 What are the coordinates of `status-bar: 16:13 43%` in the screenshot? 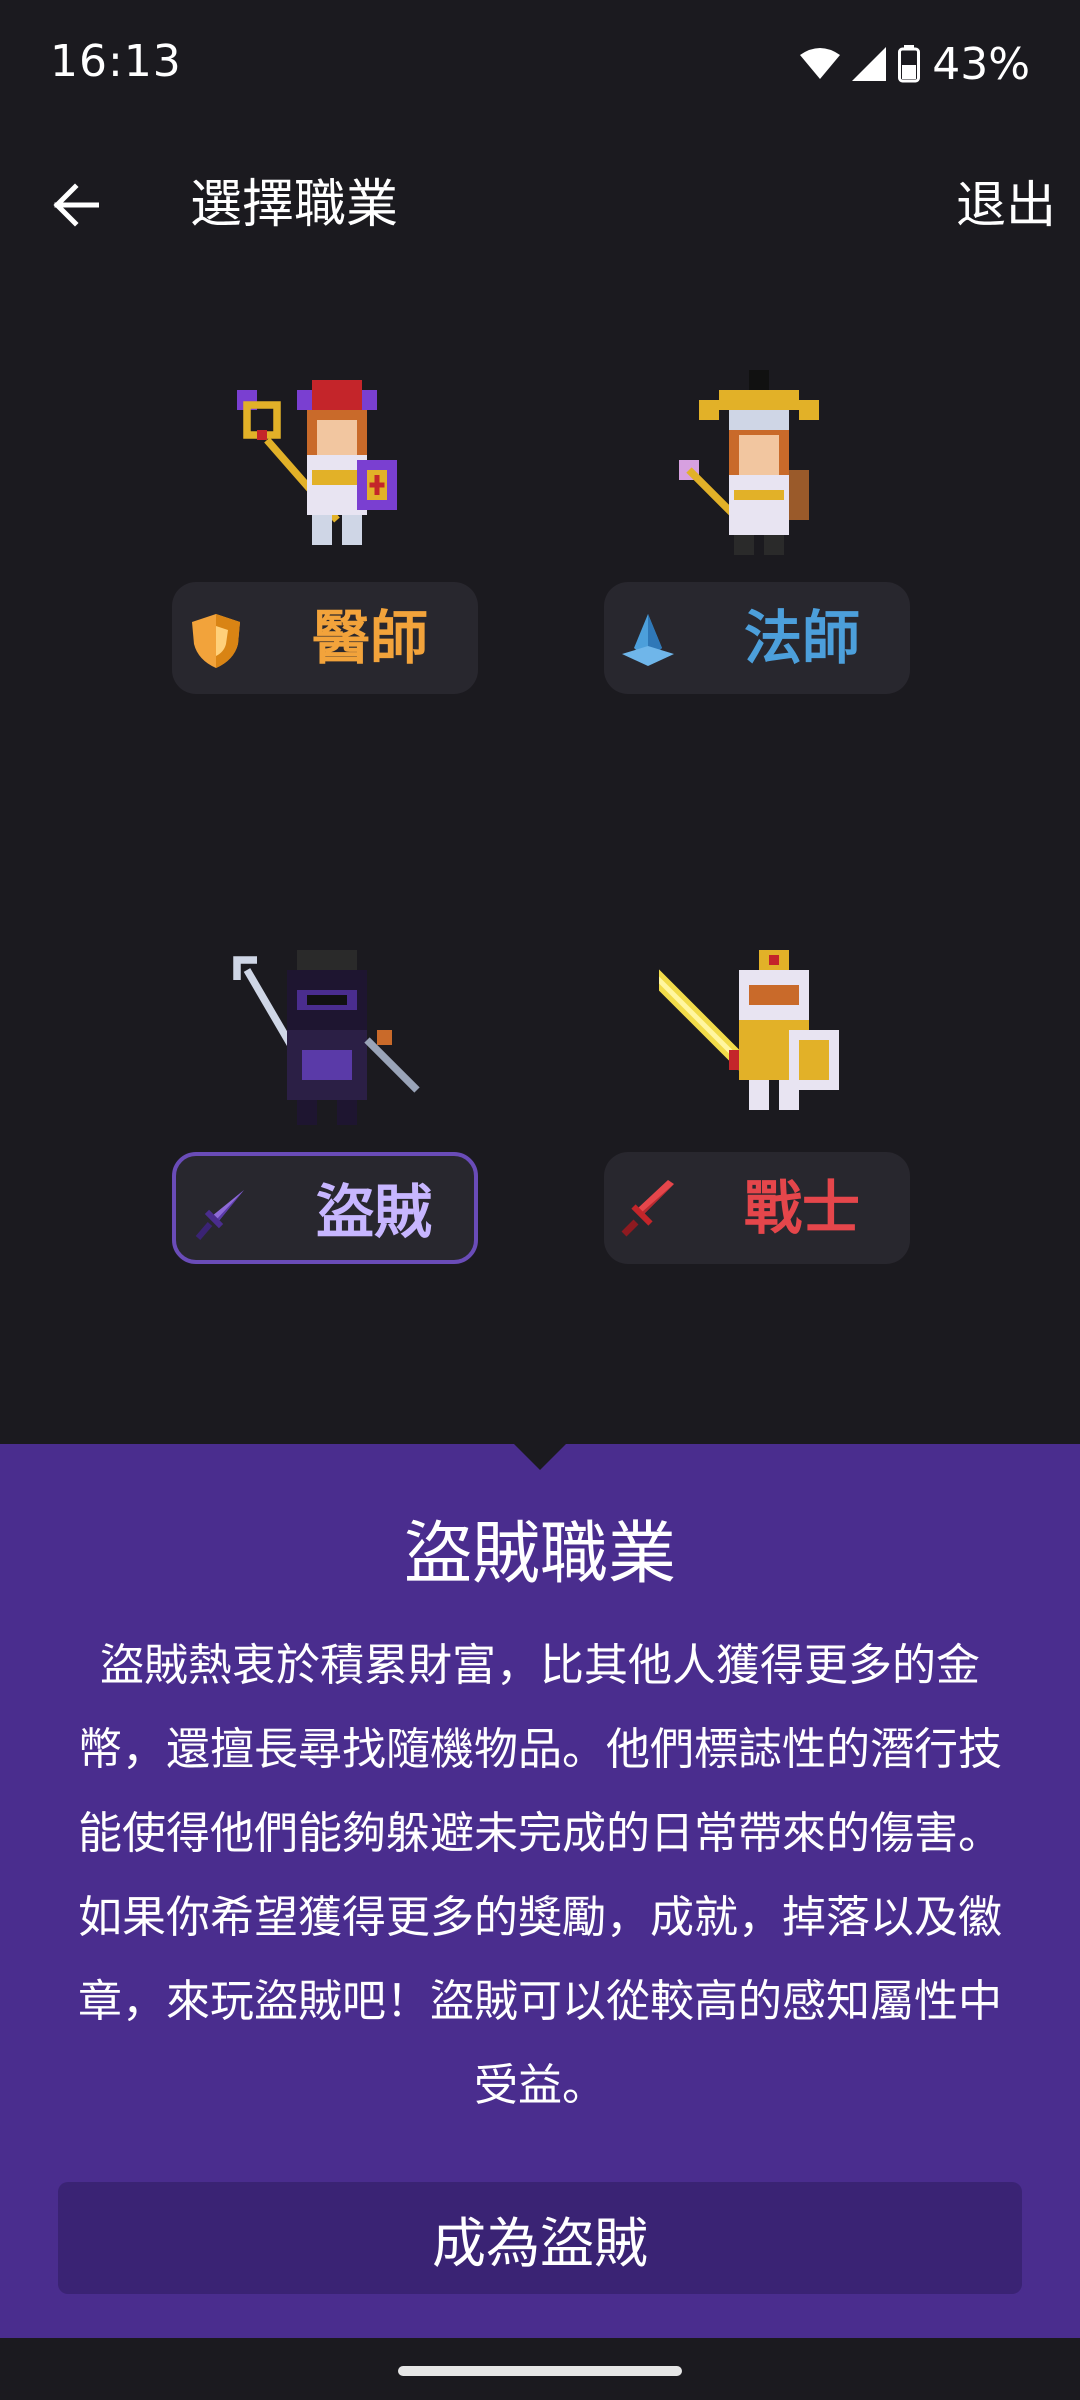 It's located at (540, 60).